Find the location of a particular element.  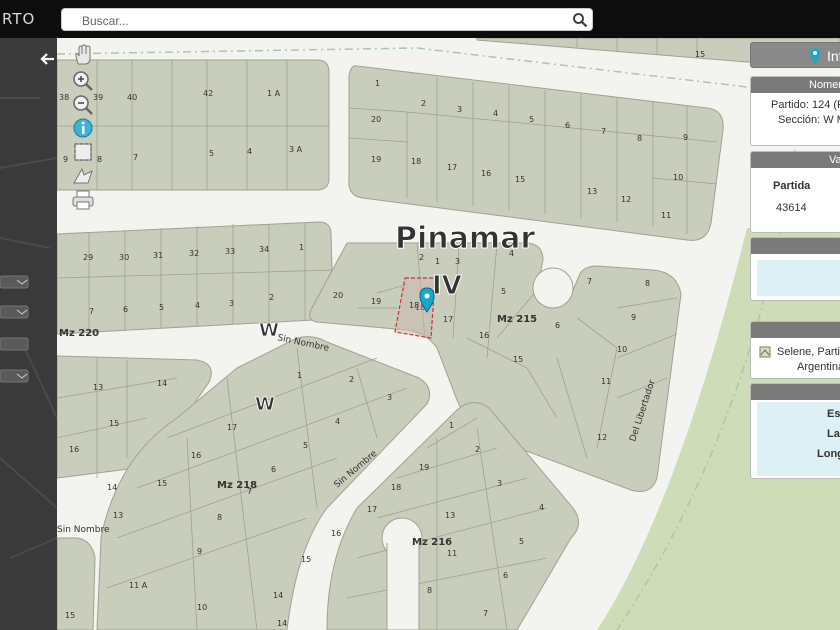

parcel-number: 30 is located at coordinates (124, 257).